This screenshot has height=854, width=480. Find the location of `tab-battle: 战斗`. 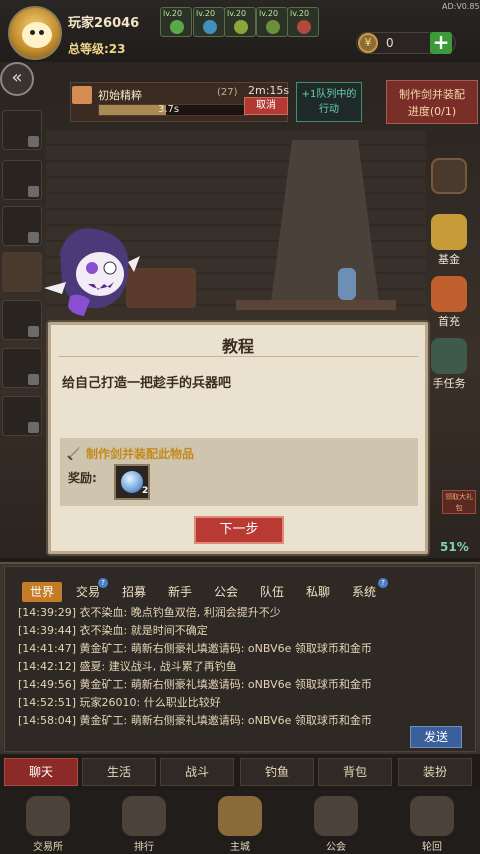

tab-battle: 战斗 is located at coordinates (197, 772).